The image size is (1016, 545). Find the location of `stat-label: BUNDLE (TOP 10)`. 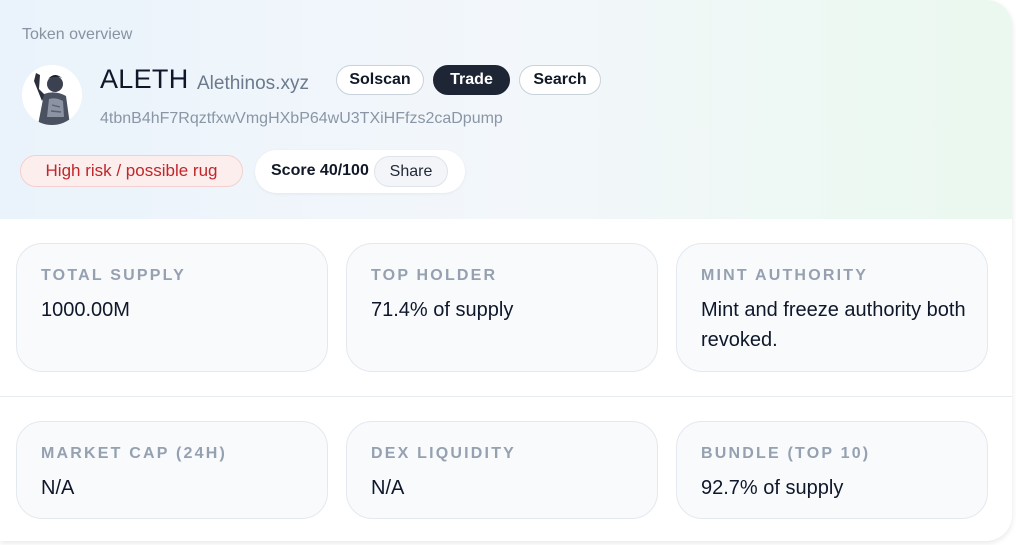

stat-label: BUNDLE (TOP 10) is located at coordinates (786, 453).